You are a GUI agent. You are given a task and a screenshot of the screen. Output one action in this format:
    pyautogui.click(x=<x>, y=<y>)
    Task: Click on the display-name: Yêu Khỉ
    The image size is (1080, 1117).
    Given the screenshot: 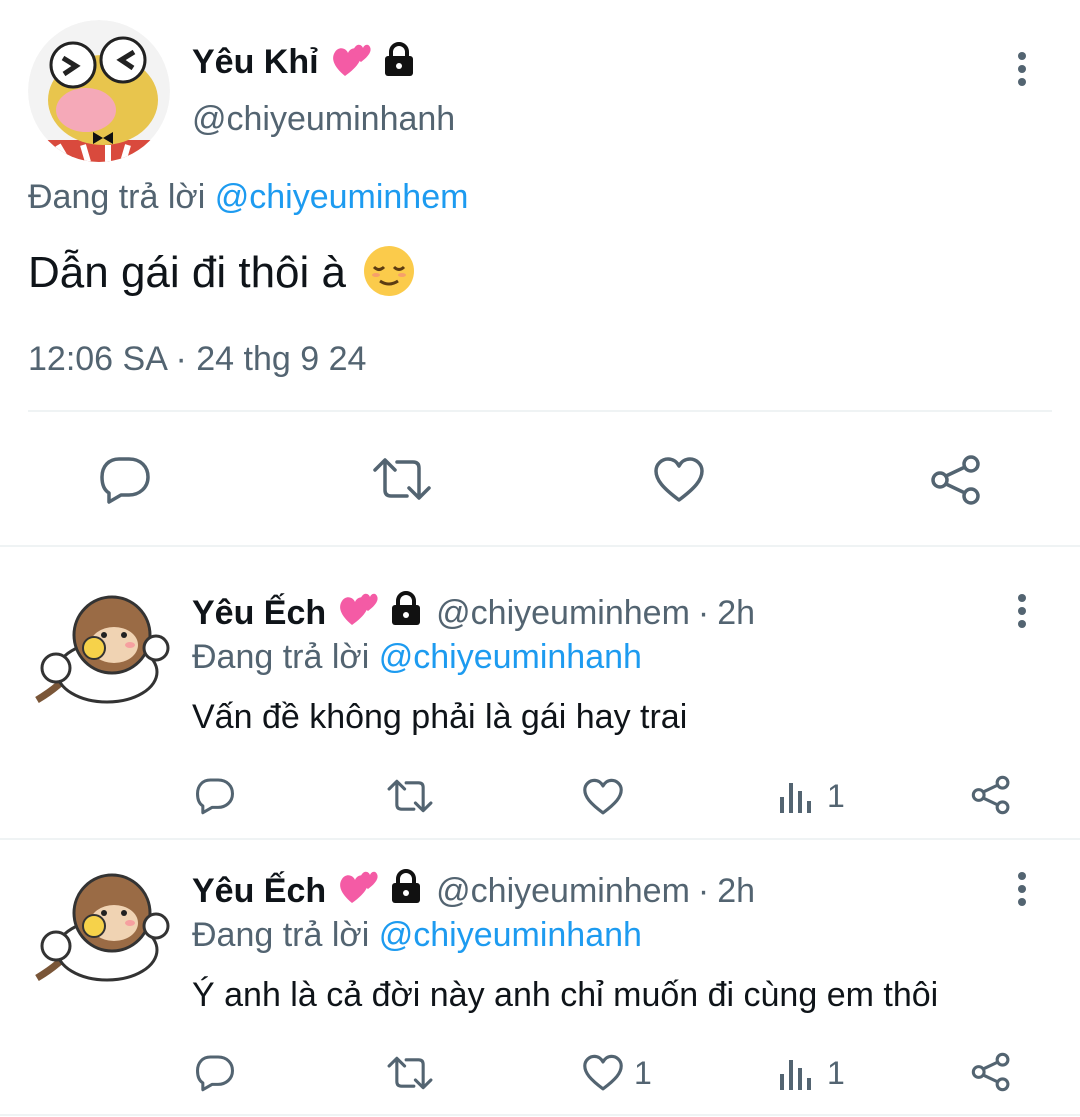 What is the action you would take?
    pyautogui.click(x=255, y=62)
    